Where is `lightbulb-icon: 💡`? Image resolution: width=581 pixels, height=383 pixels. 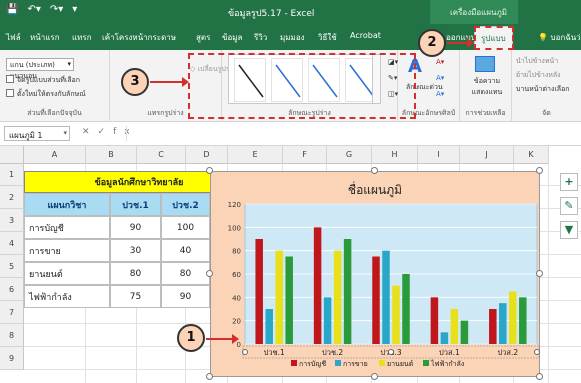 lightbulb-icon: 💡 is located at coordinates (544, 37).